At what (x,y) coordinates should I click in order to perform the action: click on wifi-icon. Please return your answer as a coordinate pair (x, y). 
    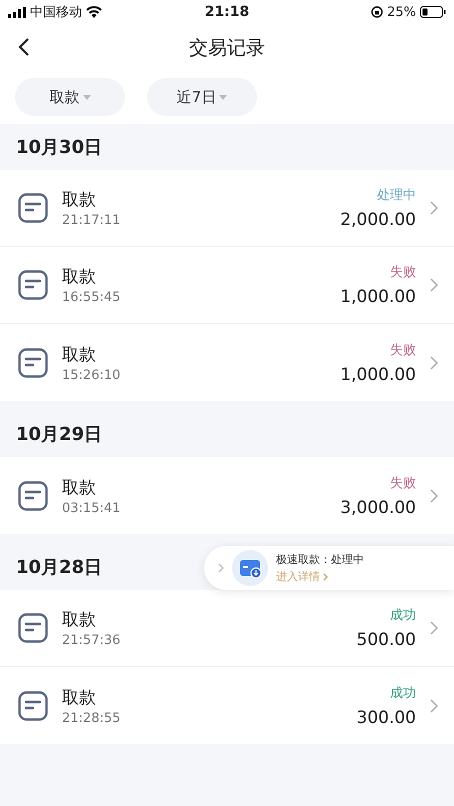
    Looking at the image, I should click on (94, 12).